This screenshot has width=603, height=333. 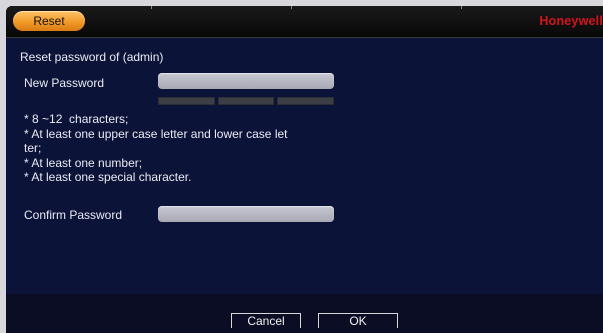 What do you see at coordinates (33, 148) in the screenshot?
I see `rule-line: ter;` at bounding box center [33, 148].